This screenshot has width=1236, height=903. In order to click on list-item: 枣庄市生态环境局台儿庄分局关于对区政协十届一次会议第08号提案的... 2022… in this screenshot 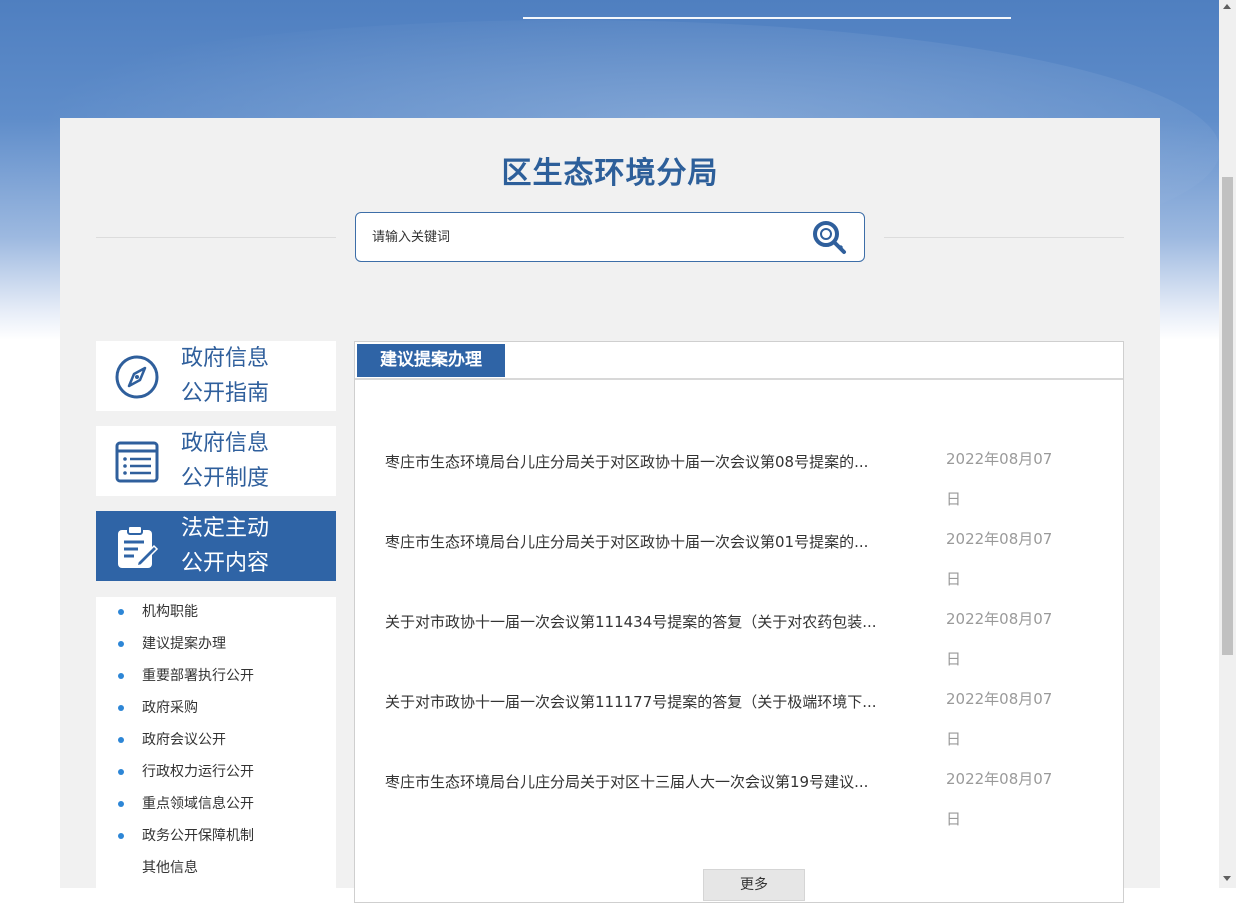, I will do `click(745, 486)`.